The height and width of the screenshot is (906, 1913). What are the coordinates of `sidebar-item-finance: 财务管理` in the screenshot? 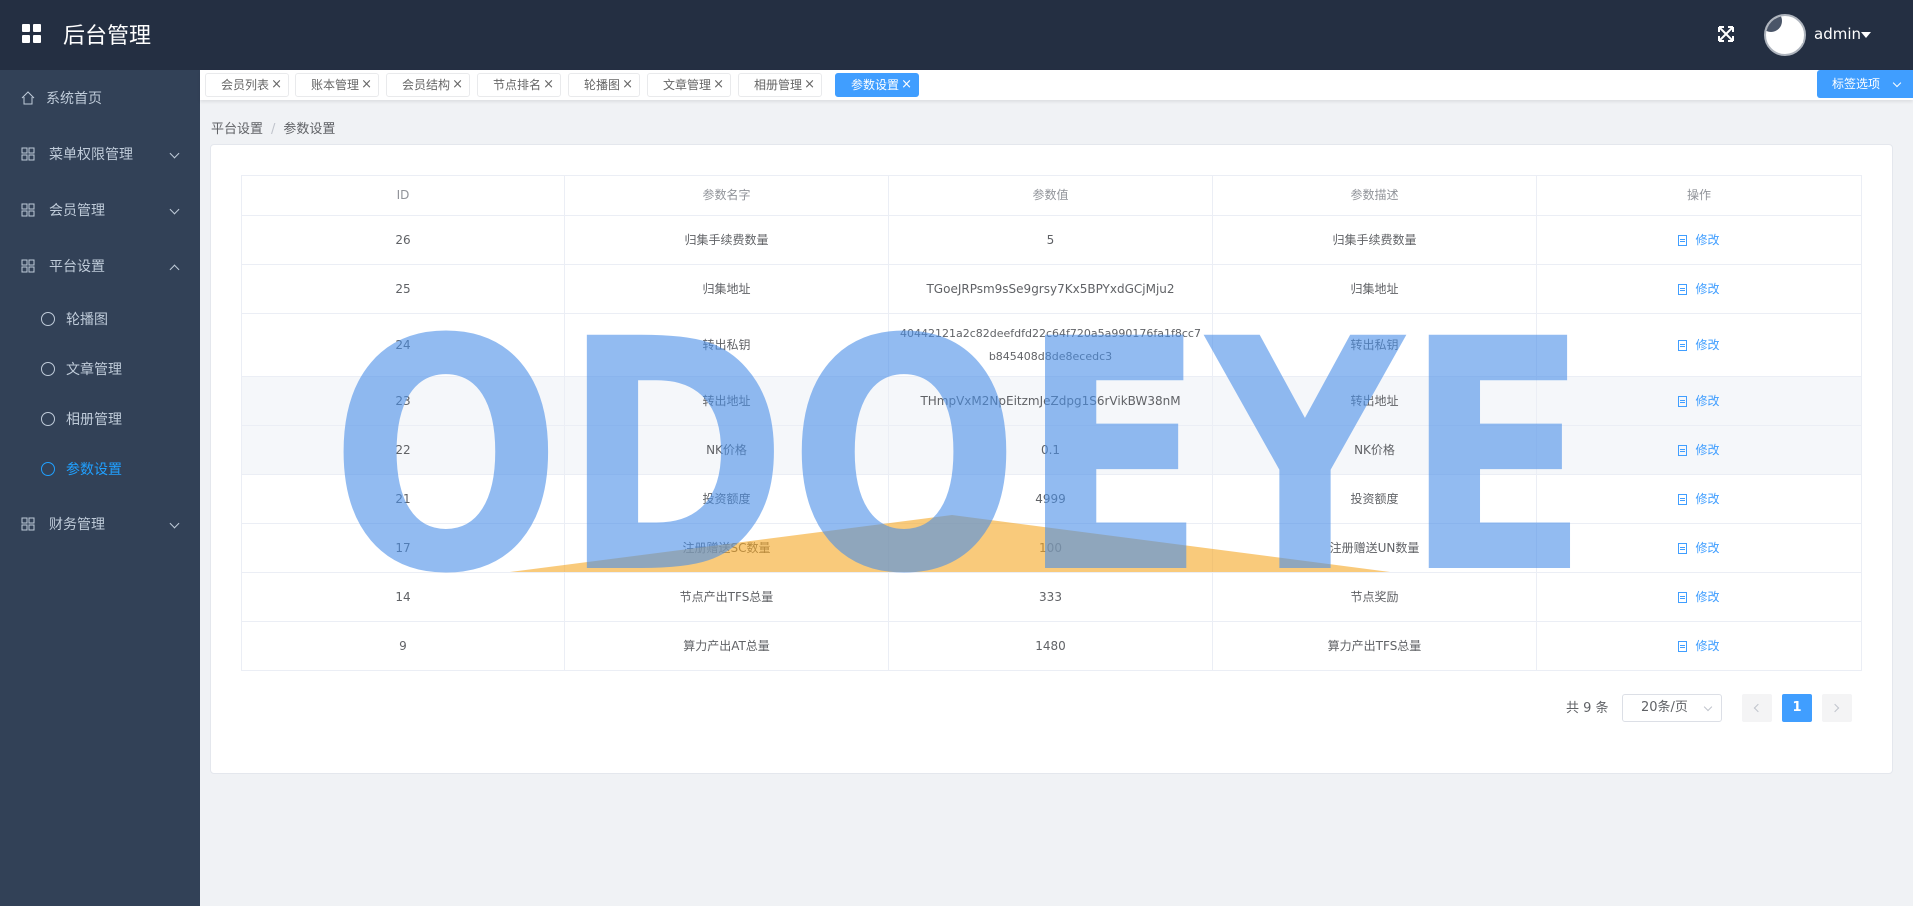 It's located at (100, 524).